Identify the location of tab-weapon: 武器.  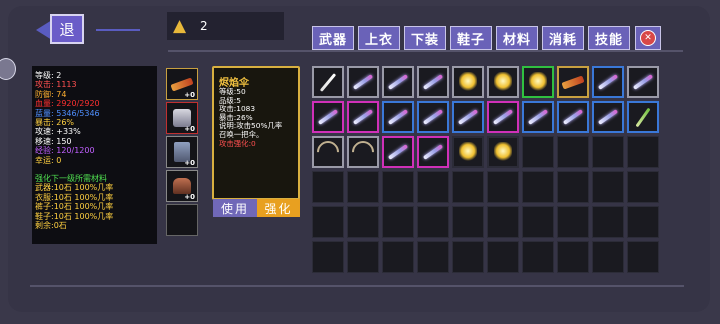
(333, 38).